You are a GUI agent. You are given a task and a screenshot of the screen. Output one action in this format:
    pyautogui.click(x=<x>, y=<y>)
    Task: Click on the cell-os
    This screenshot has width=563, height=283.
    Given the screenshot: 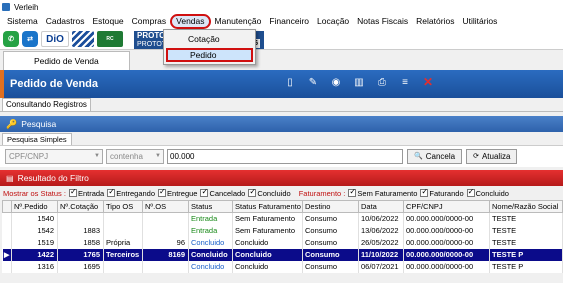 What is the action you would take?
    pyautogui.click(x=165, y=230)
    